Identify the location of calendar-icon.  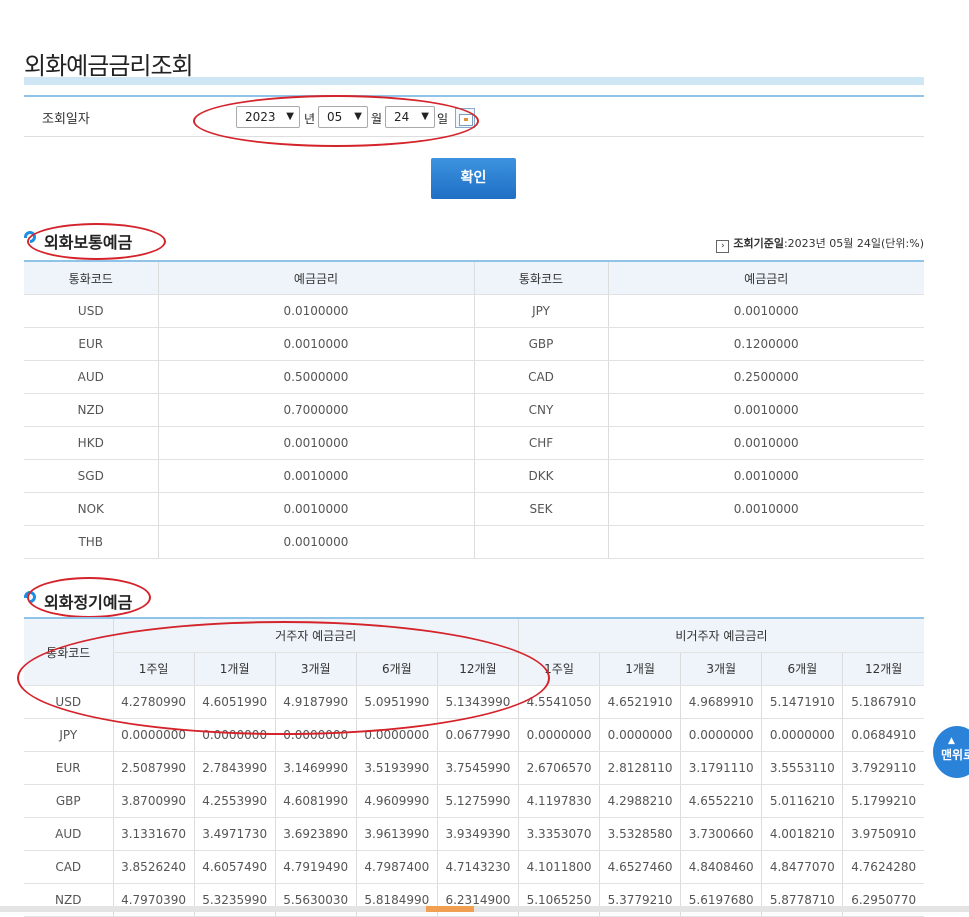
(465, 118).